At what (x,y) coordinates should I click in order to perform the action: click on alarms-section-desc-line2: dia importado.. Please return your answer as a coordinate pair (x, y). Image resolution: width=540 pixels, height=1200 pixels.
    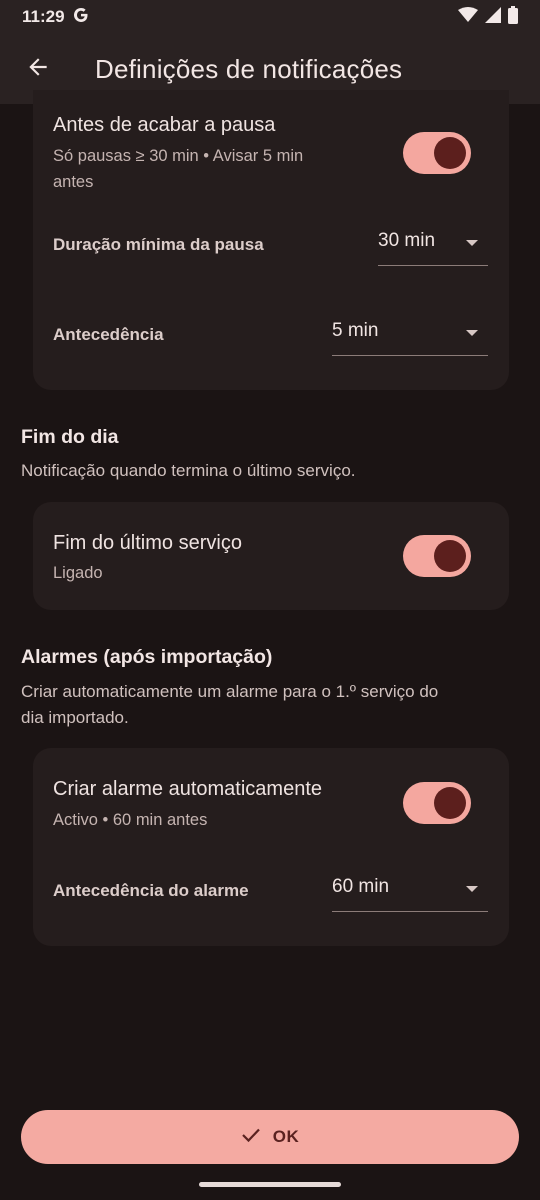
    Looking at the image, I should click on (75, 717).